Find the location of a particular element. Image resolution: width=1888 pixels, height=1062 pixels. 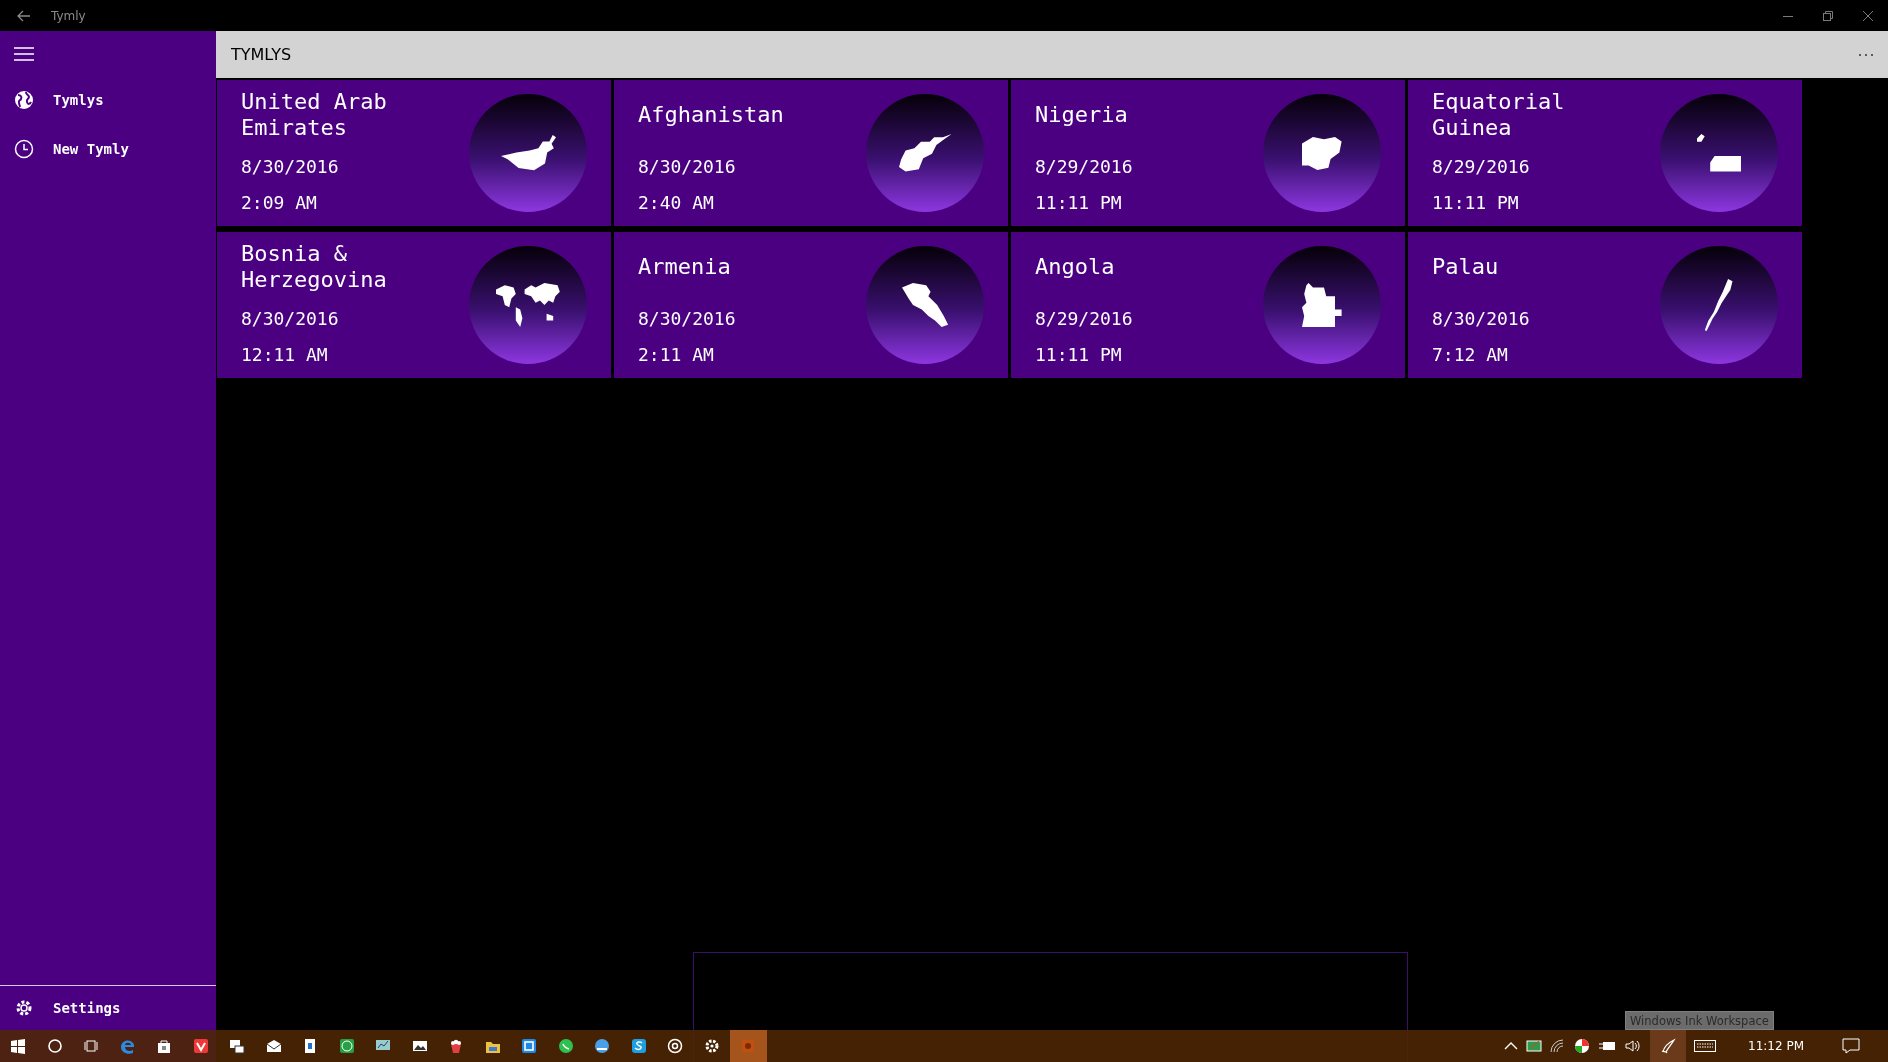

s-tile-icon is located at coordinates (638, 1046).